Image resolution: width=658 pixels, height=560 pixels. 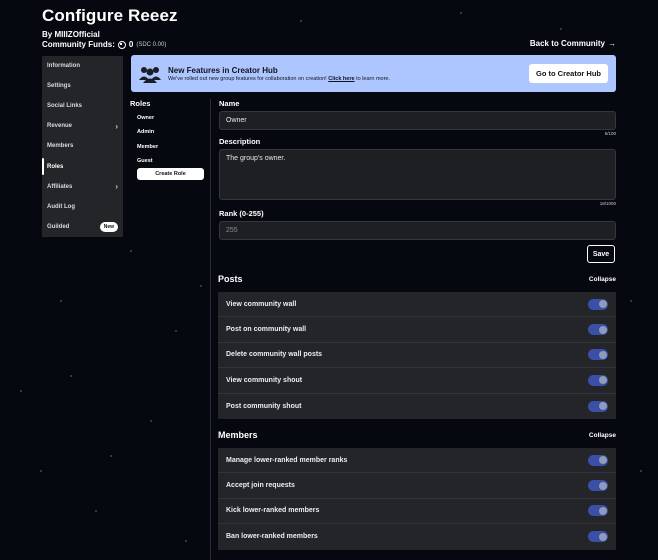 What do you see at coordinates (150, 74) in the screenshot?
I see `group-icon` at bounding box center [150, 74].